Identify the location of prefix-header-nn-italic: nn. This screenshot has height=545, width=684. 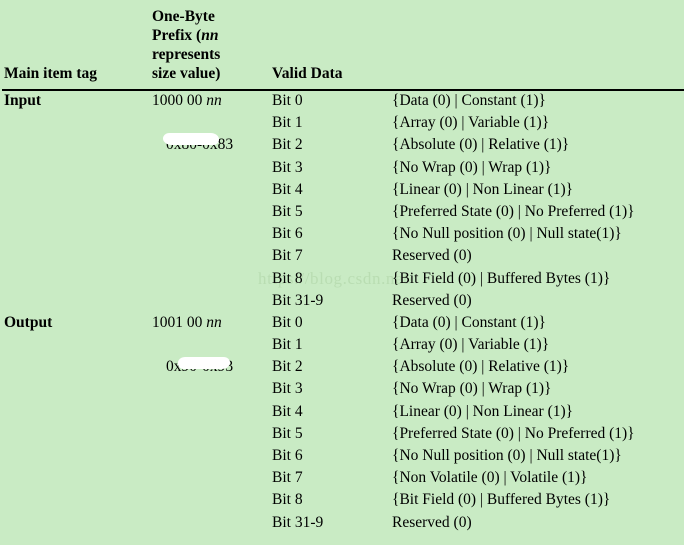
(210, 35).